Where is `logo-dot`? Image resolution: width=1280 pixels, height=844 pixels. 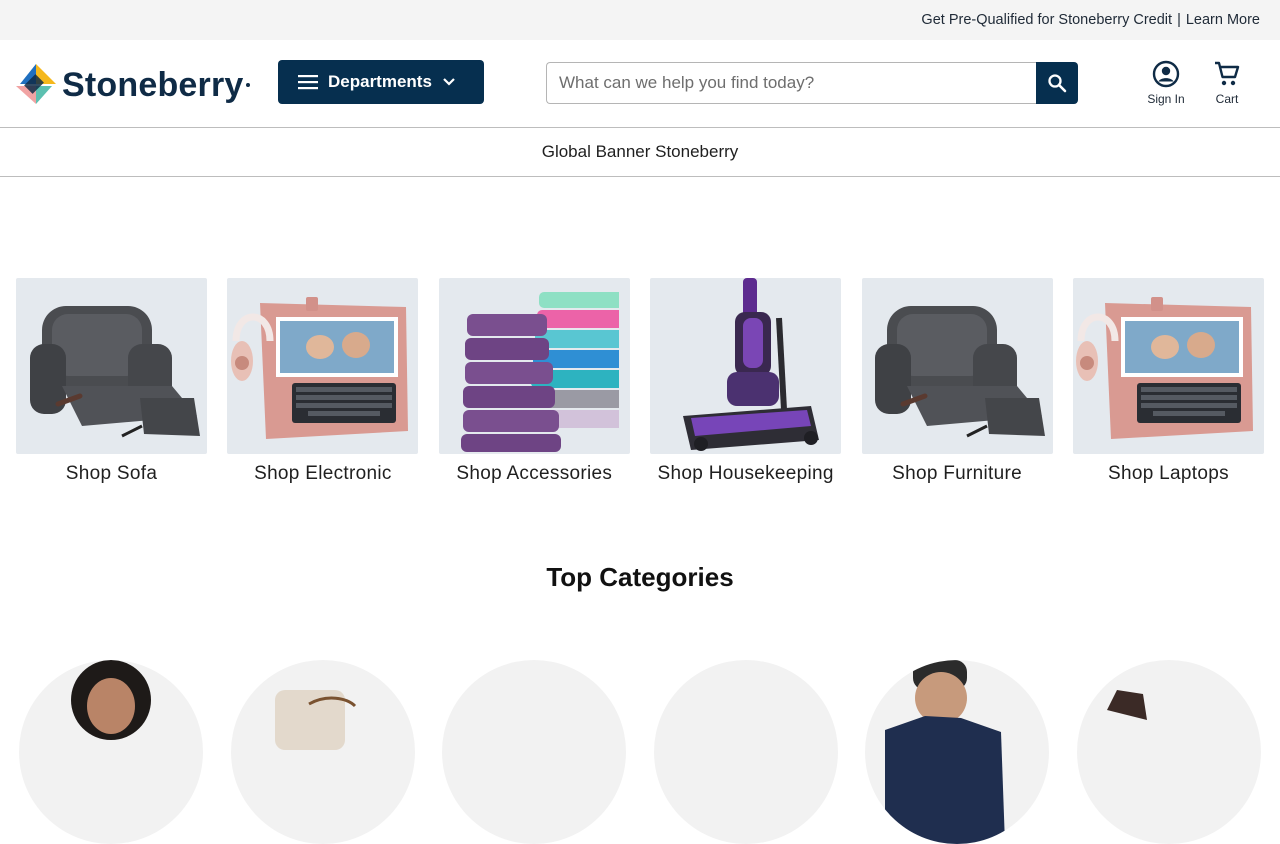
logo-dot is located at coordinates (247, 85).